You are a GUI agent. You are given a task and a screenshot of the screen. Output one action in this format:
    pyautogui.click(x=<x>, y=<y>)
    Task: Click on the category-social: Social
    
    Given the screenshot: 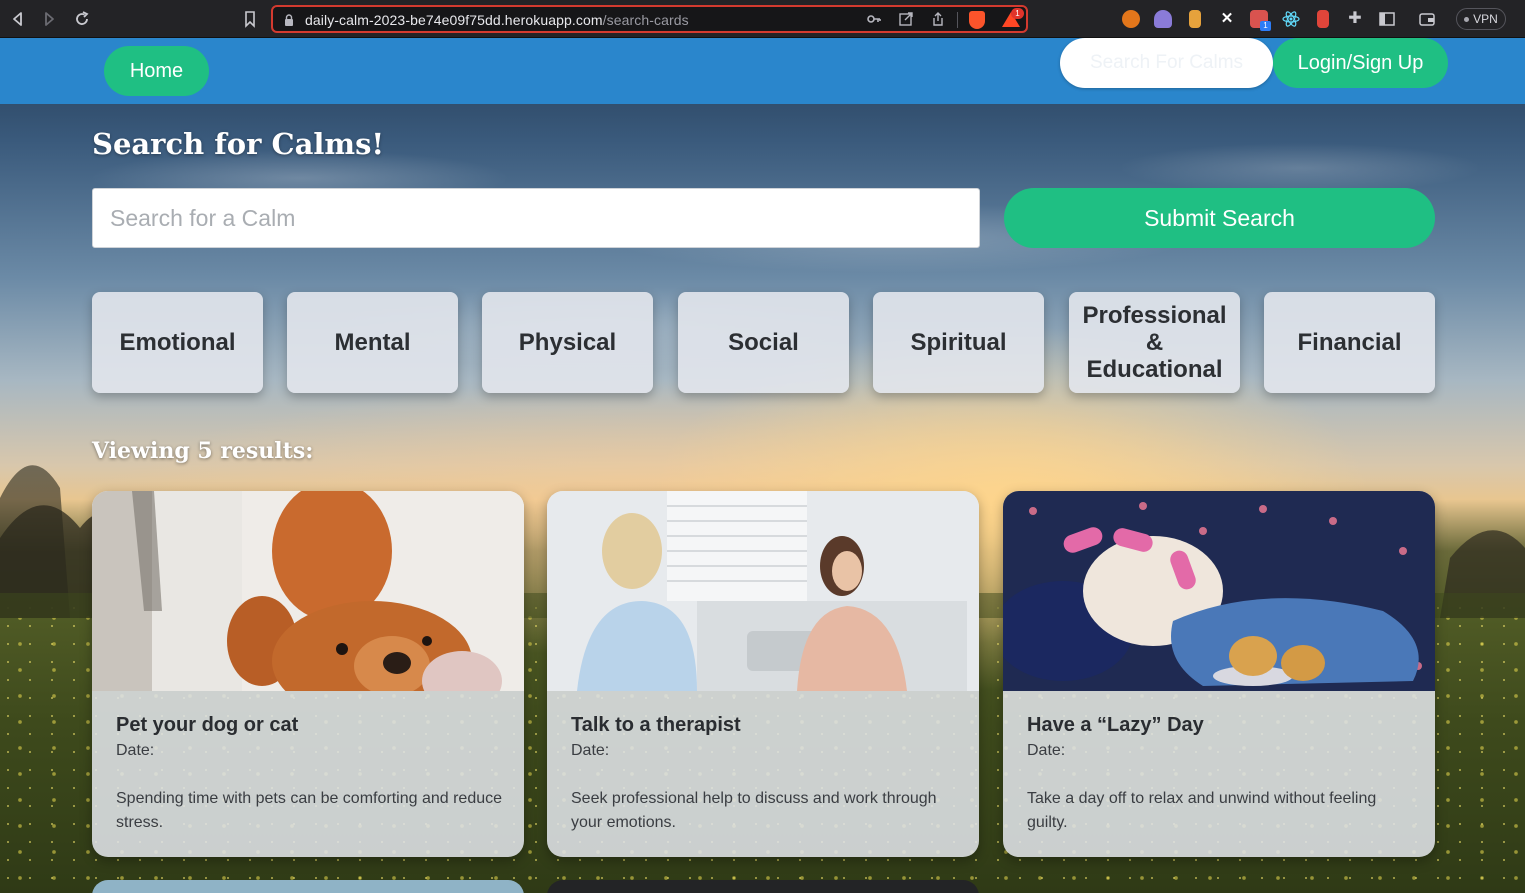 What is the action you would take?
    pyautogui.click(x=763, y=342)
    